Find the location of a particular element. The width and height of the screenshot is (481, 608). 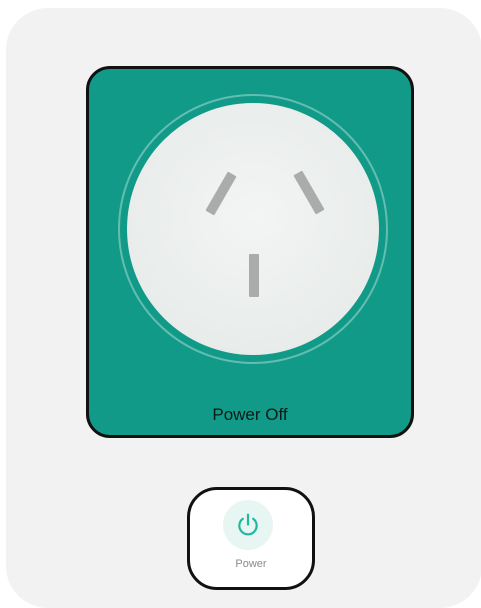

socket-pin-left is located at coordinates (221, 193).